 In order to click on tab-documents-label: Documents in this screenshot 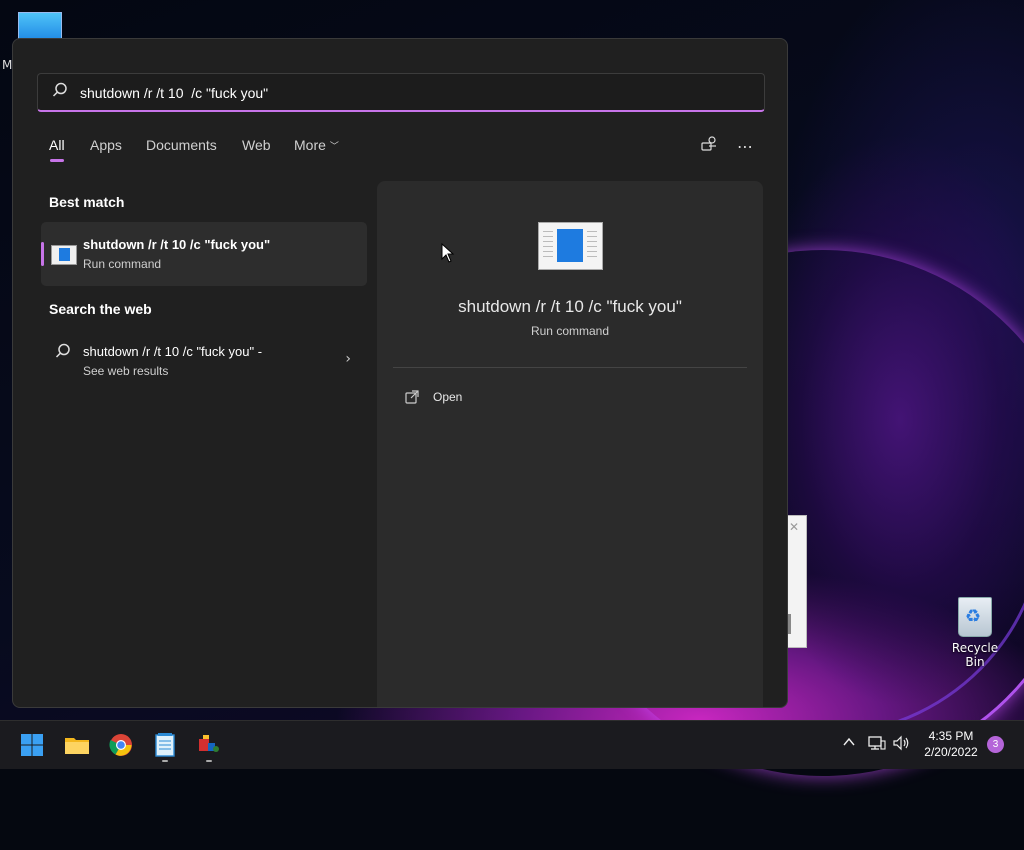, I will do `click(181, 145)`.